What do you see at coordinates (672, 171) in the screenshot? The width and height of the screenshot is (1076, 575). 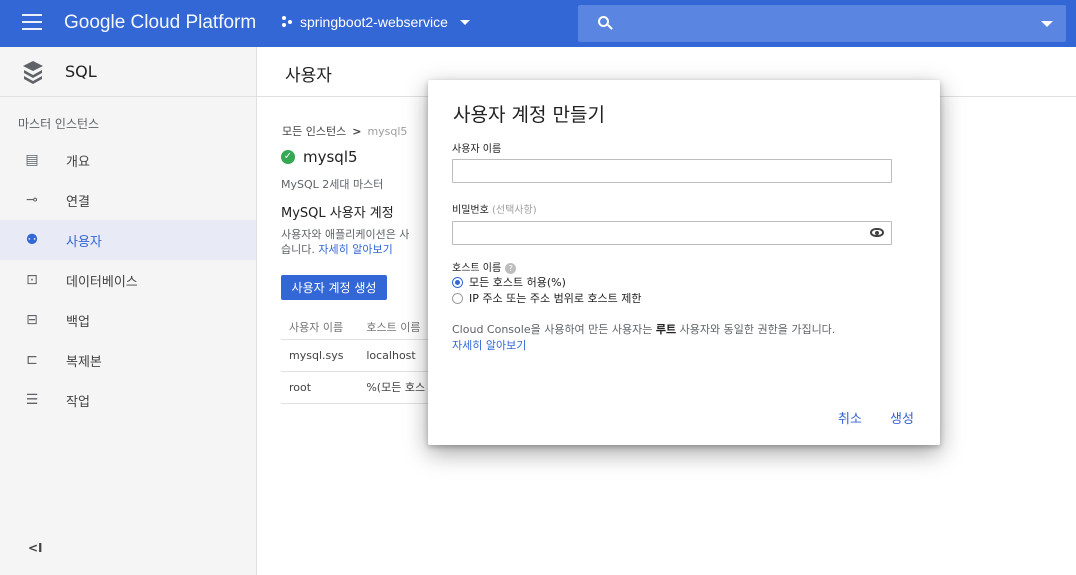 I see `username-field` at bounding box center [672, 171].